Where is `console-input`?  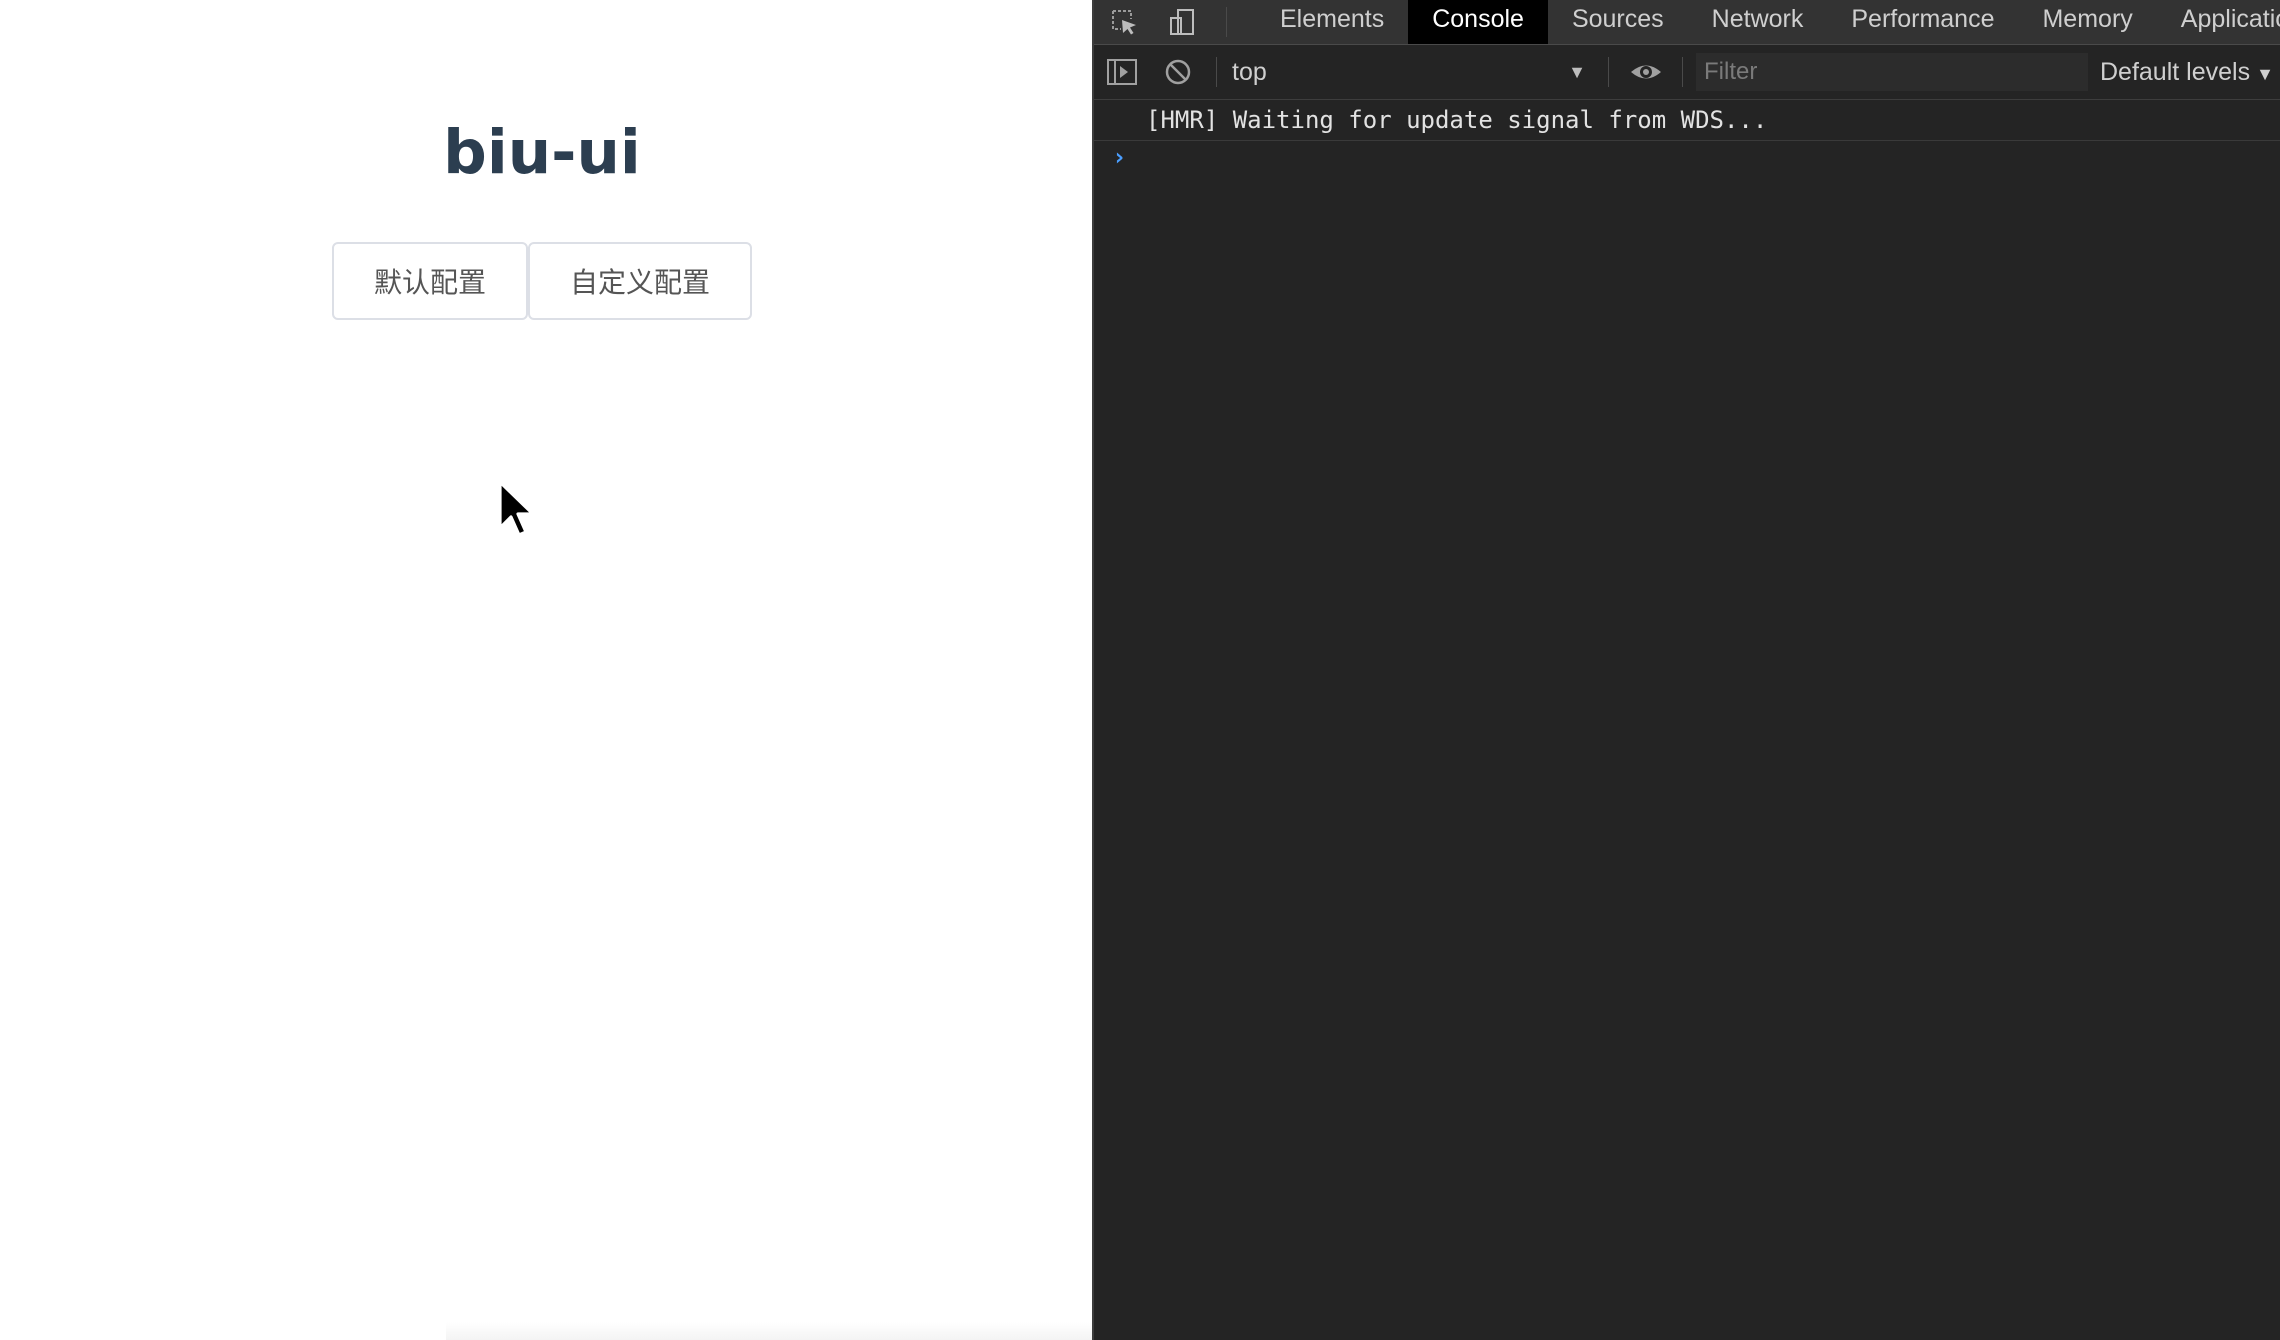
console-input is located at coordinates (1696, 161).